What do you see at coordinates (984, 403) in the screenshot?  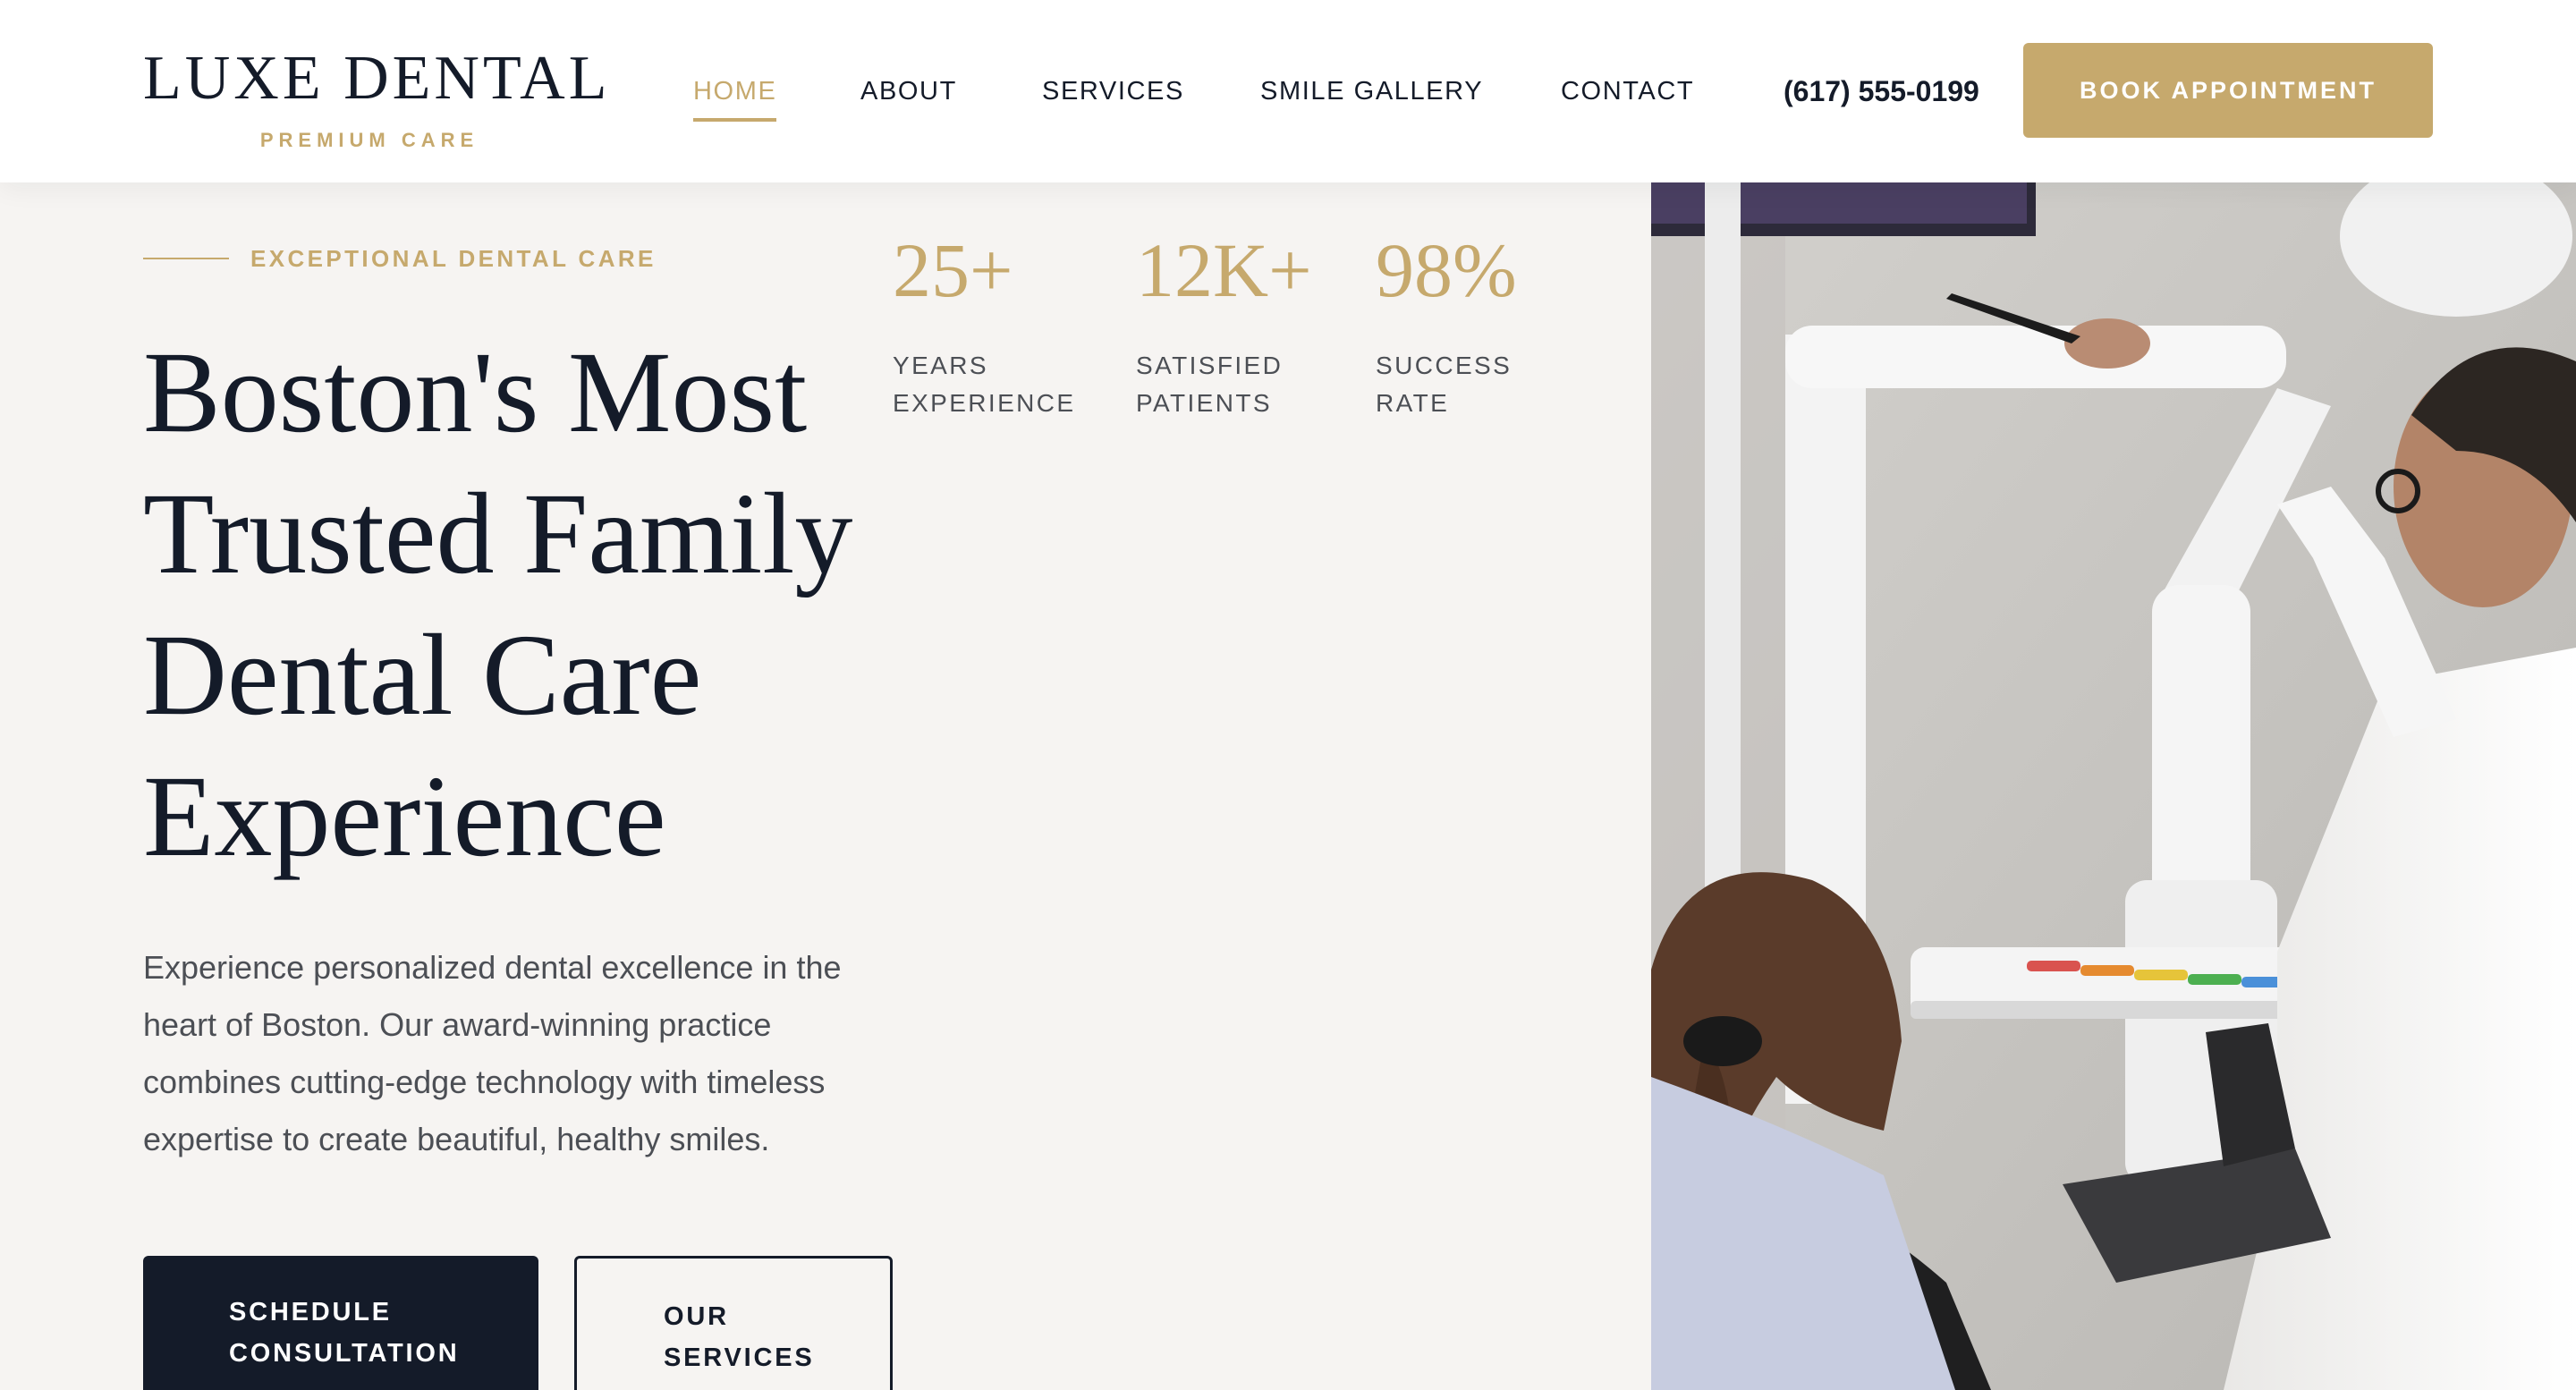 I see `stat-label-line: EXPERIENCE` at bounding box center [984, 403].